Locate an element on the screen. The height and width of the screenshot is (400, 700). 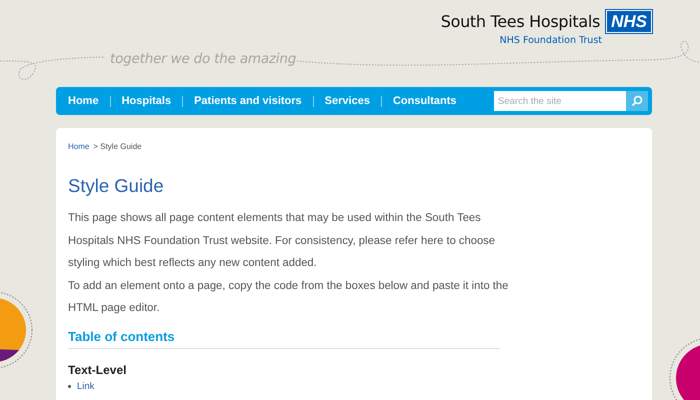
search-icon is located at coordinates (637, 101).